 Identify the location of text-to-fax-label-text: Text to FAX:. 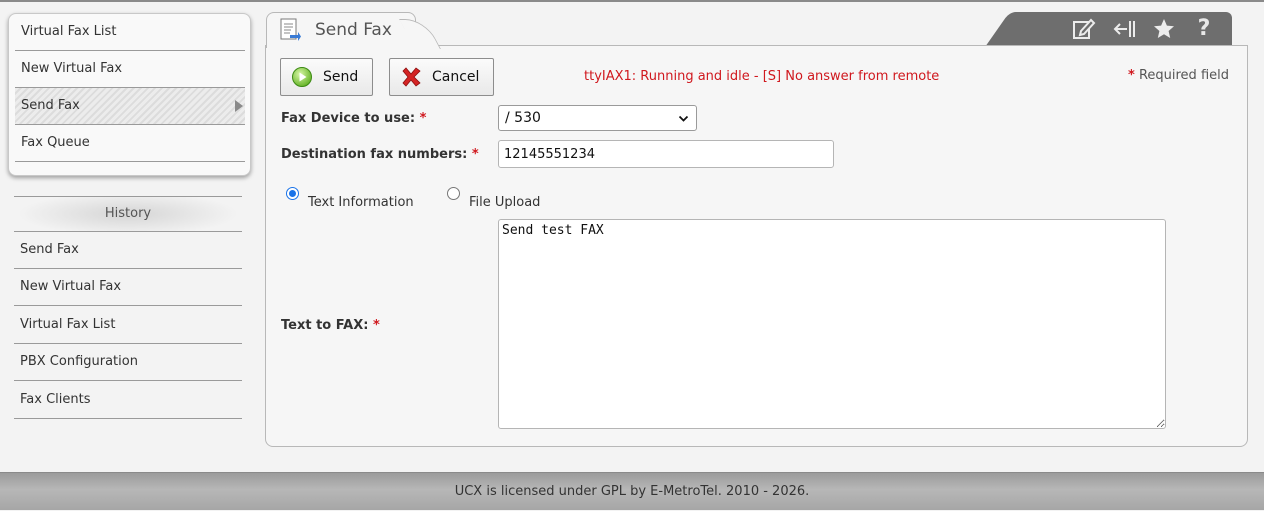
(325, 325).